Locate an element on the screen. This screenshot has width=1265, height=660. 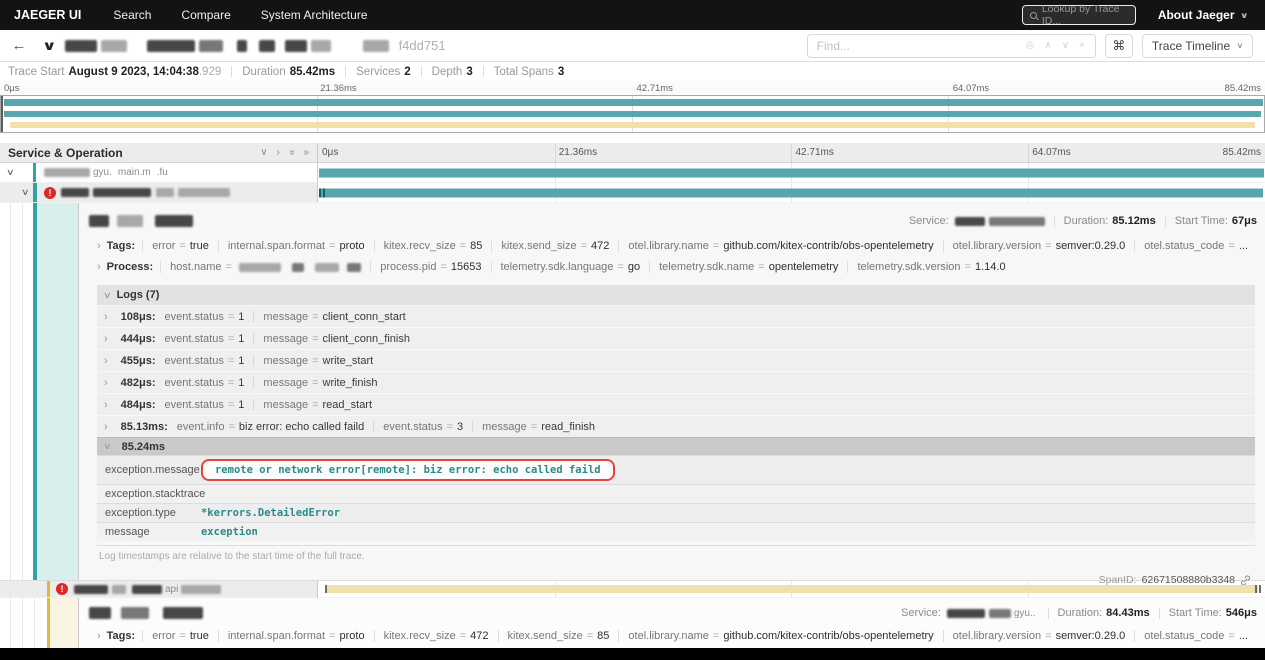
process-pill: telemetry.sdk.language = go is located at coordinates (570, 267).